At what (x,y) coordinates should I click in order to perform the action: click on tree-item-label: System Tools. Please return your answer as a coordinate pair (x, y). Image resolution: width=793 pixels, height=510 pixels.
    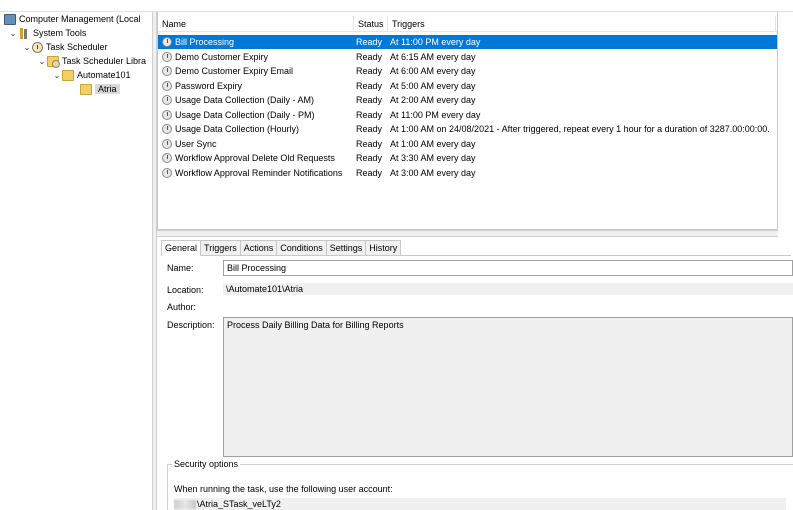
    Looking at the image, I should click on (60, 33).